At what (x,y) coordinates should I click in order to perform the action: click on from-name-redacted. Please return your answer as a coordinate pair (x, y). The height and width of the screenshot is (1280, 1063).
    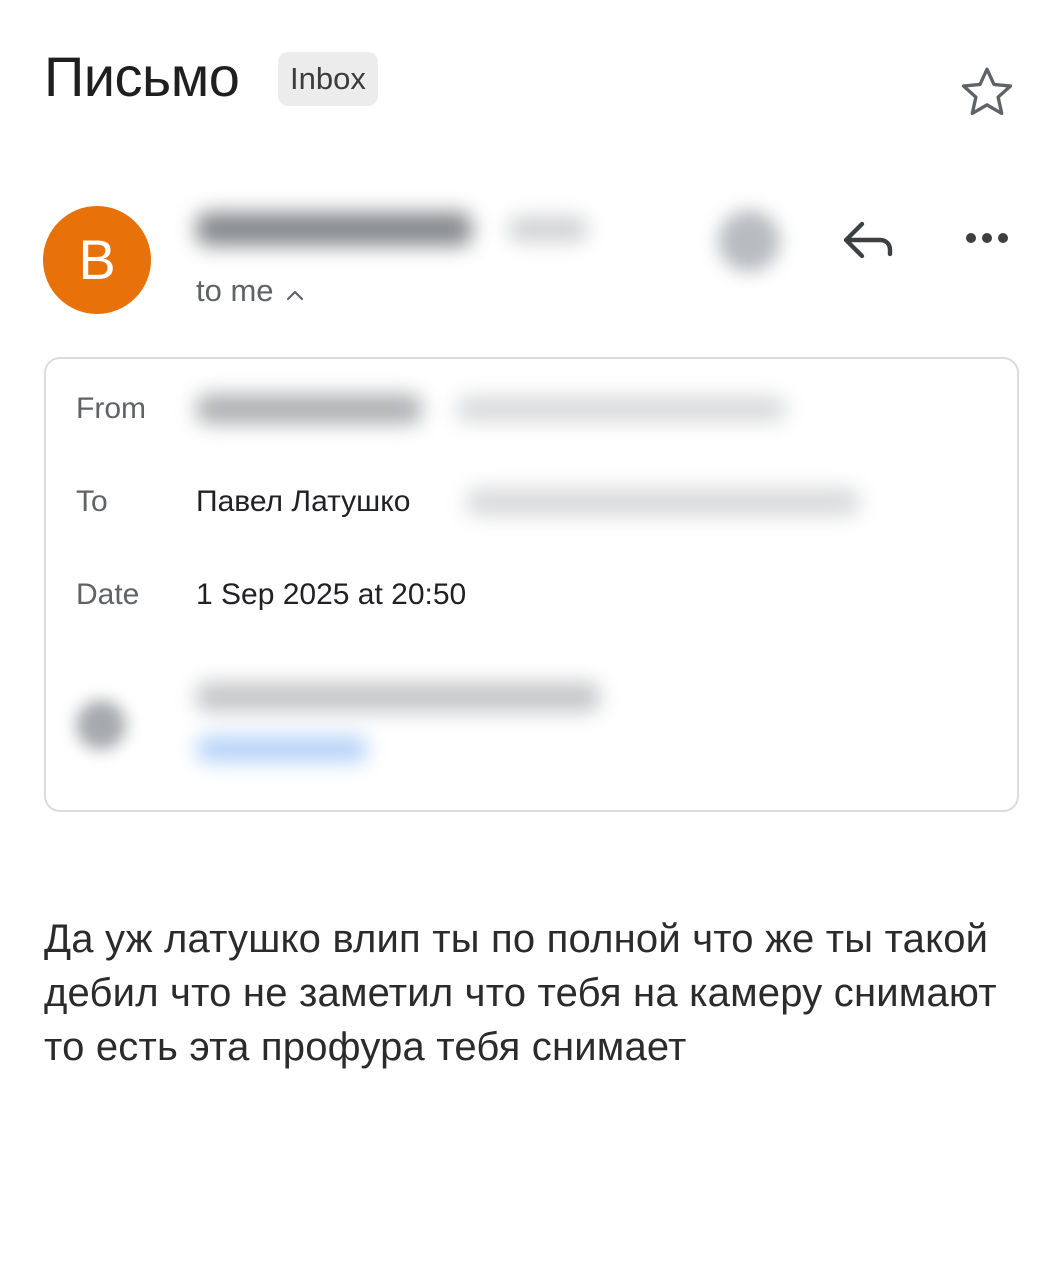
    Looking at the image, I should click on (309, 409).